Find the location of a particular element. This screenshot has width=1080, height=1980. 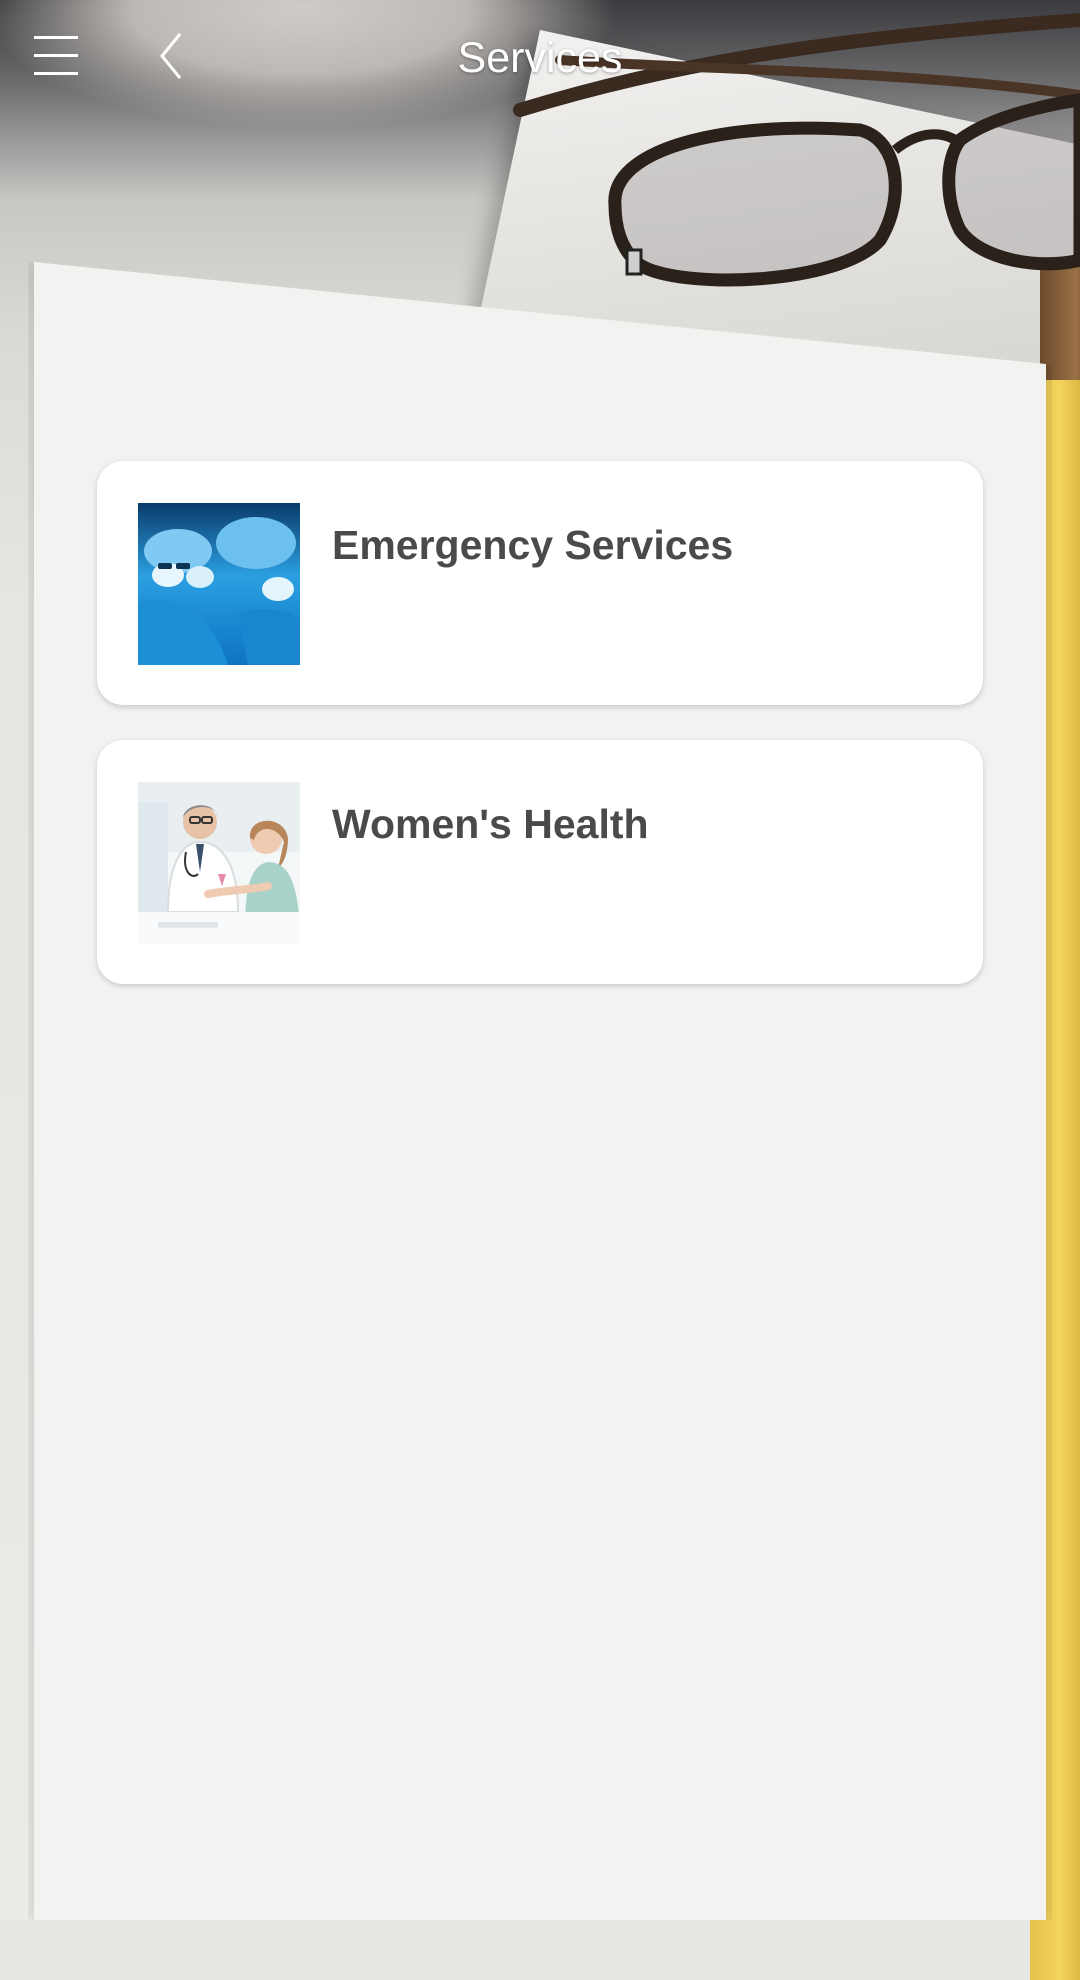

service-card-womens-health: Women's Health is located at coordinates (540, 862).